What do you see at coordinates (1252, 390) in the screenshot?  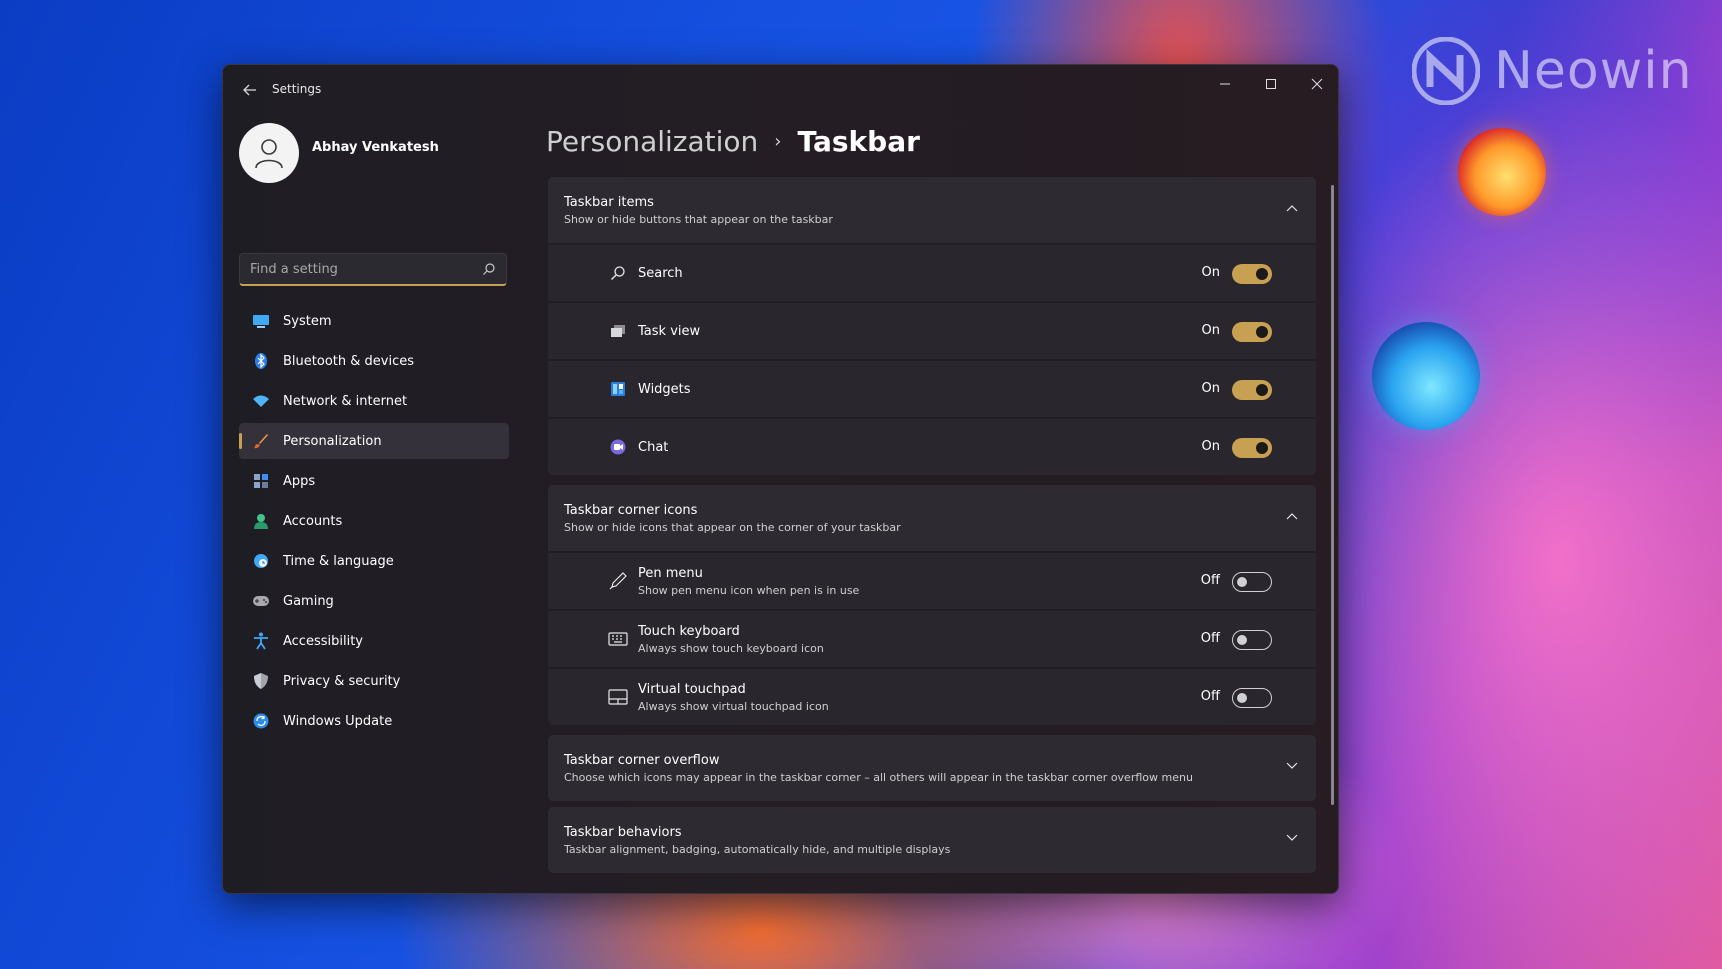 I see `widgets-toggle` at bounding box center [1252, 390].